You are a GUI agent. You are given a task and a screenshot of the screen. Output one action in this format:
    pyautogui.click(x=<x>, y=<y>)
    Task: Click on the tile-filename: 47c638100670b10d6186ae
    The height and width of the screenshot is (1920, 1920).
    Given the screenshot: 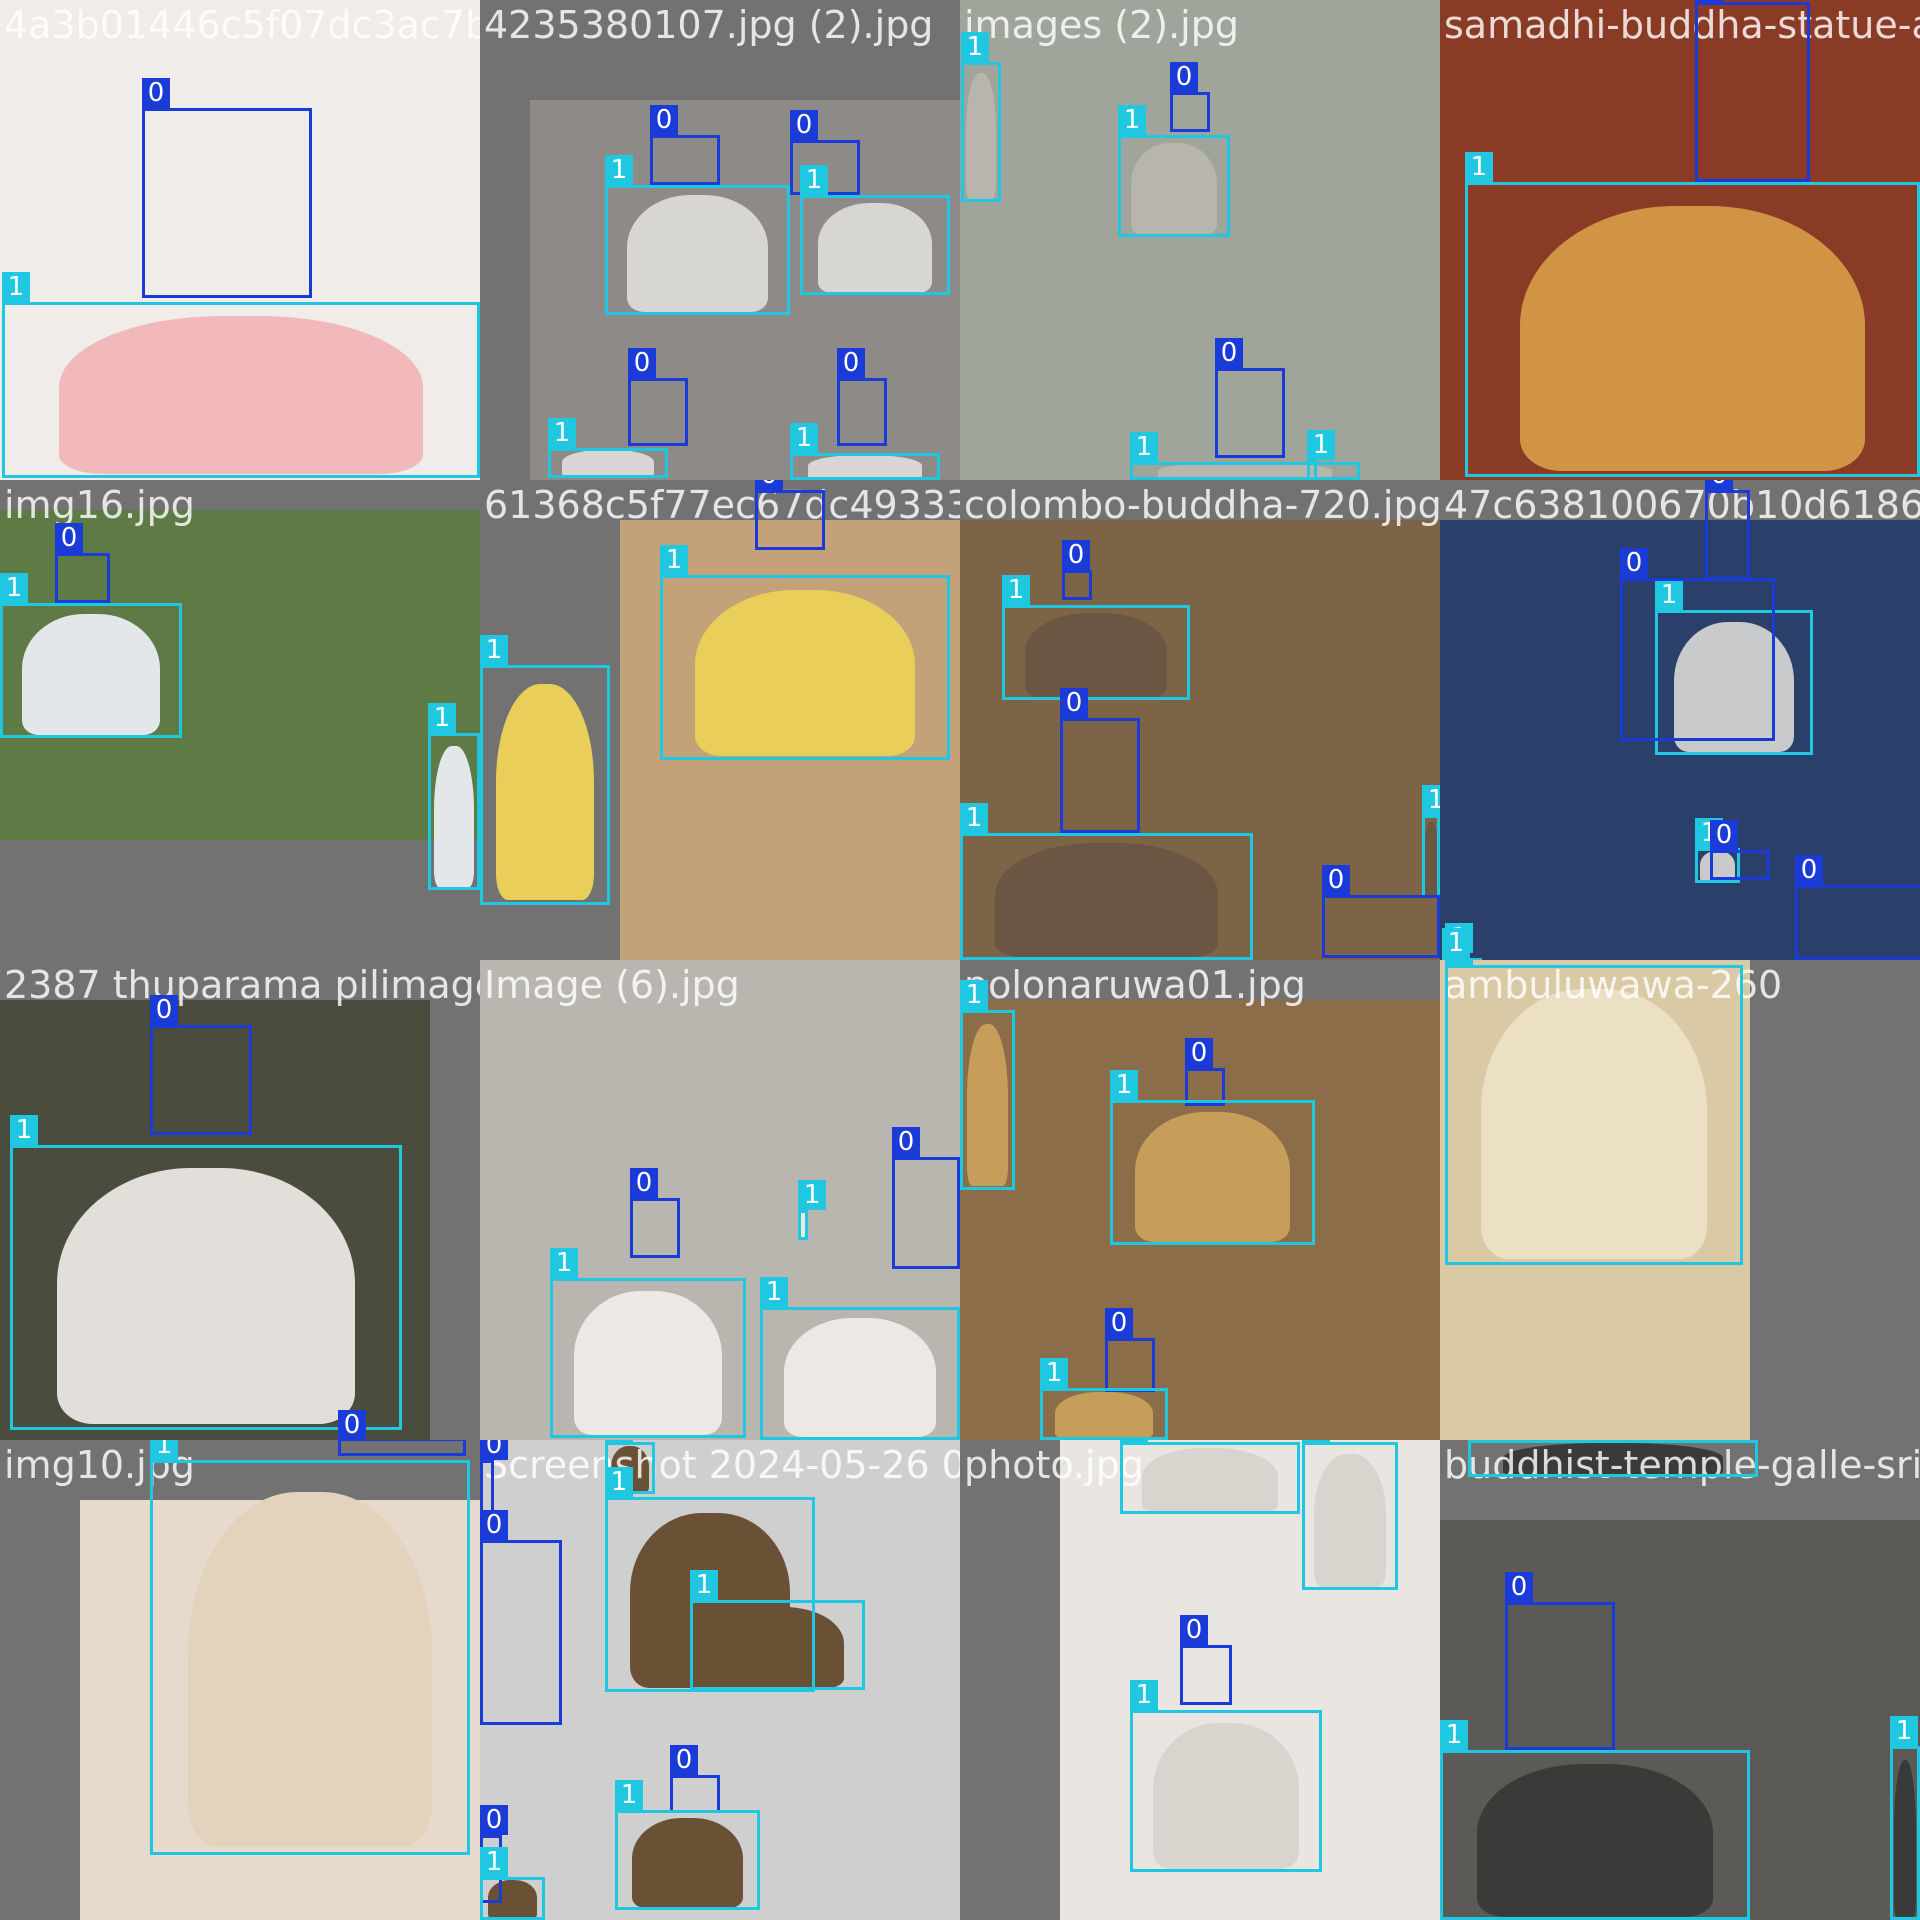 What is the action you would take?
    pyautogui.click(x=1682, y=505)
    